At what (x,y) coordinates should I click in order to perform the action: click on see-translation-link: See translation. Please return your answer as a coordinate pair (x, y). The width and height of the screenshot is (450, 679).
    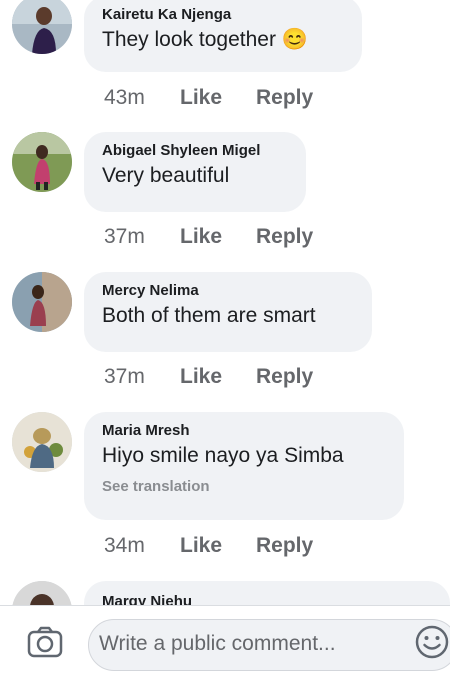
    Looking at the image, I should click on (244, 486).